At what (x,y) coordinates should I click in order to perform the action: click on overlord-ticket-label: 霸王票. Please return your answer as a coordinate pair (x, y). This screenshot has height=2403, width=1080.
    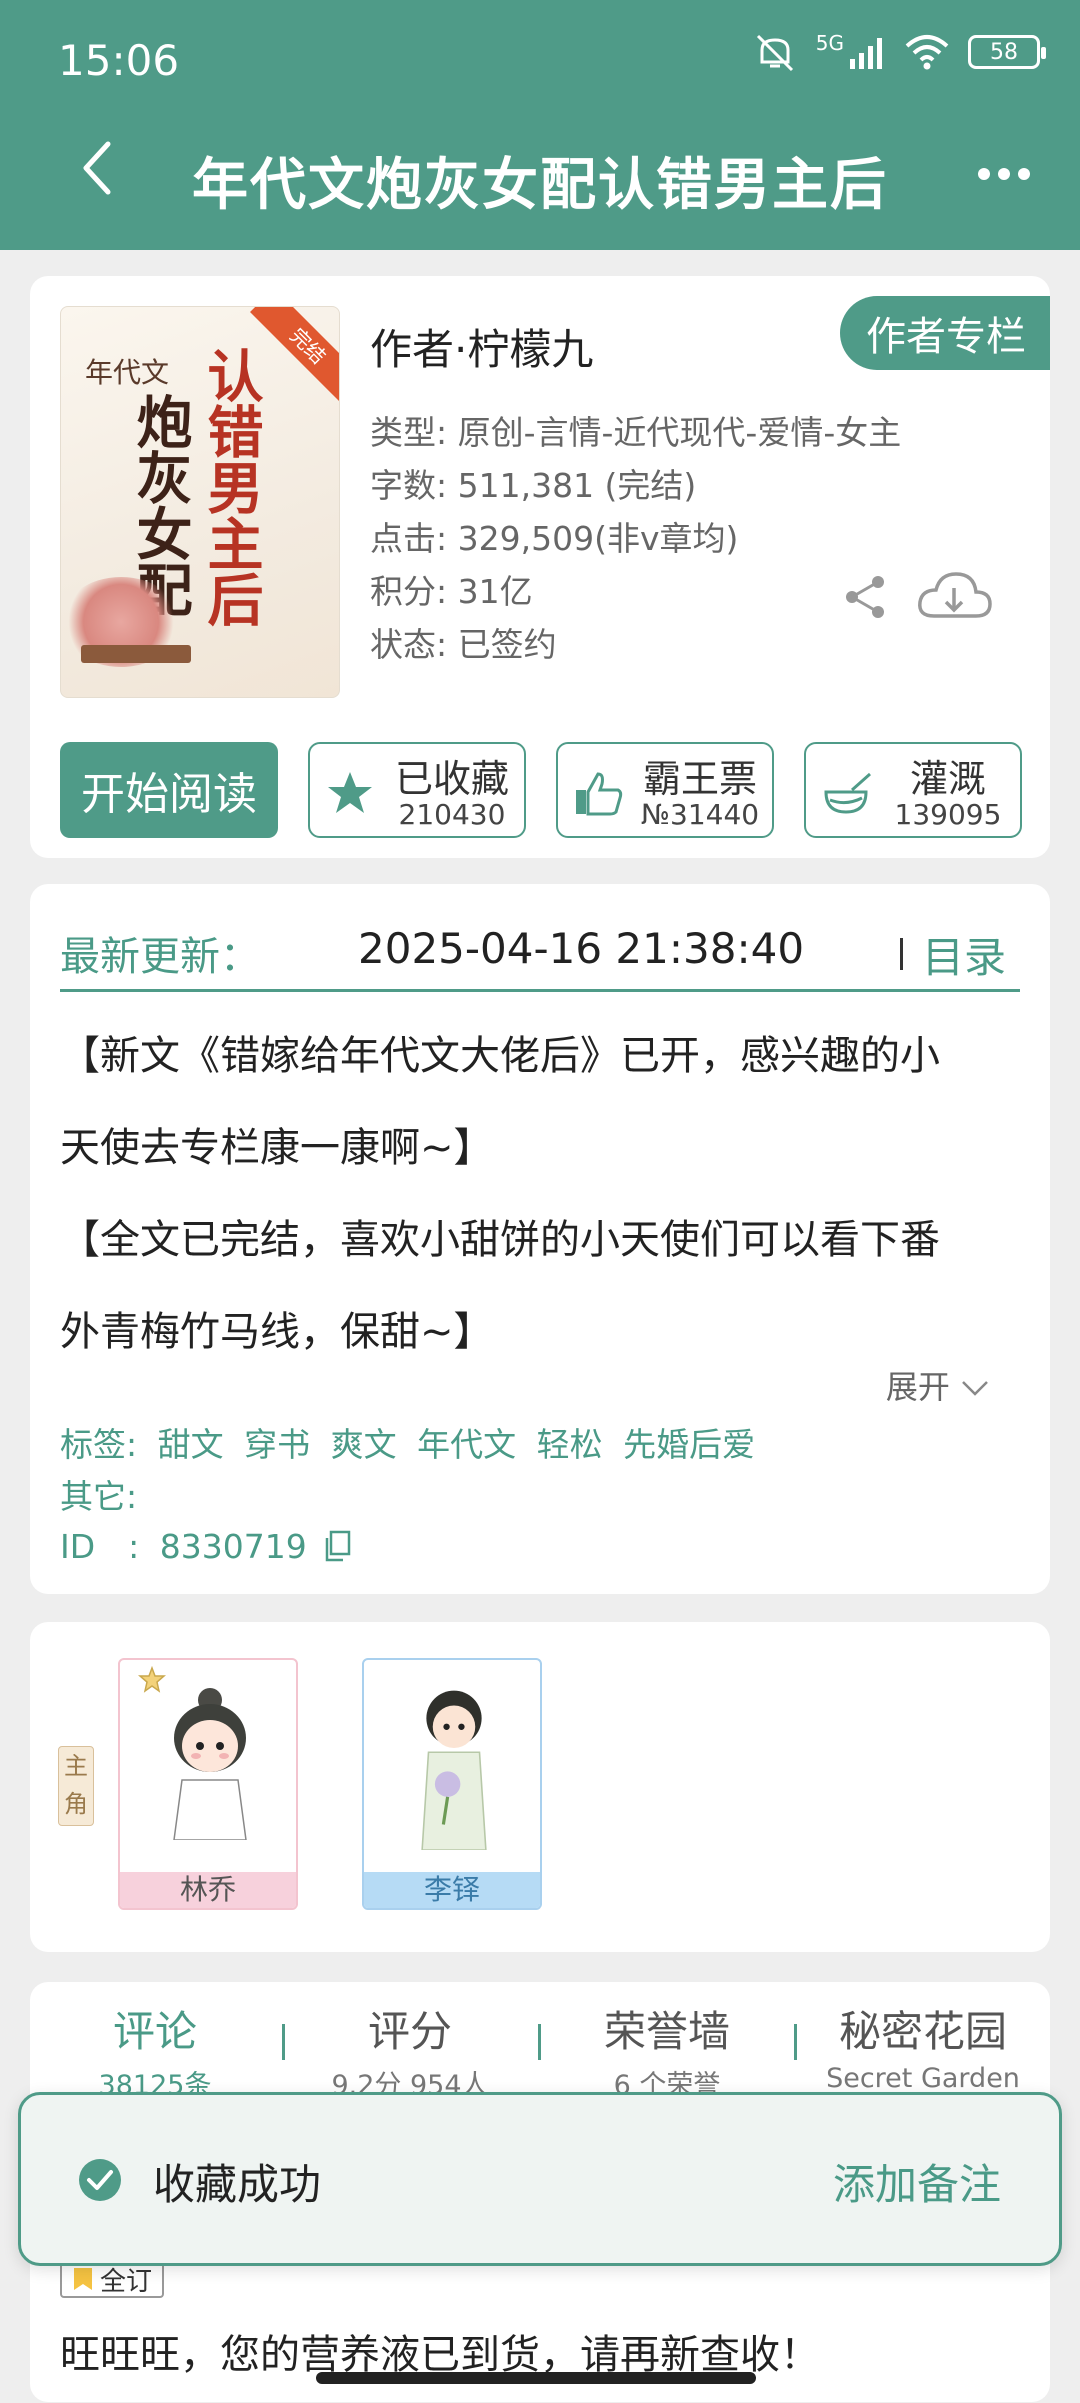
    Looking at the image, I should click on (699, 779).